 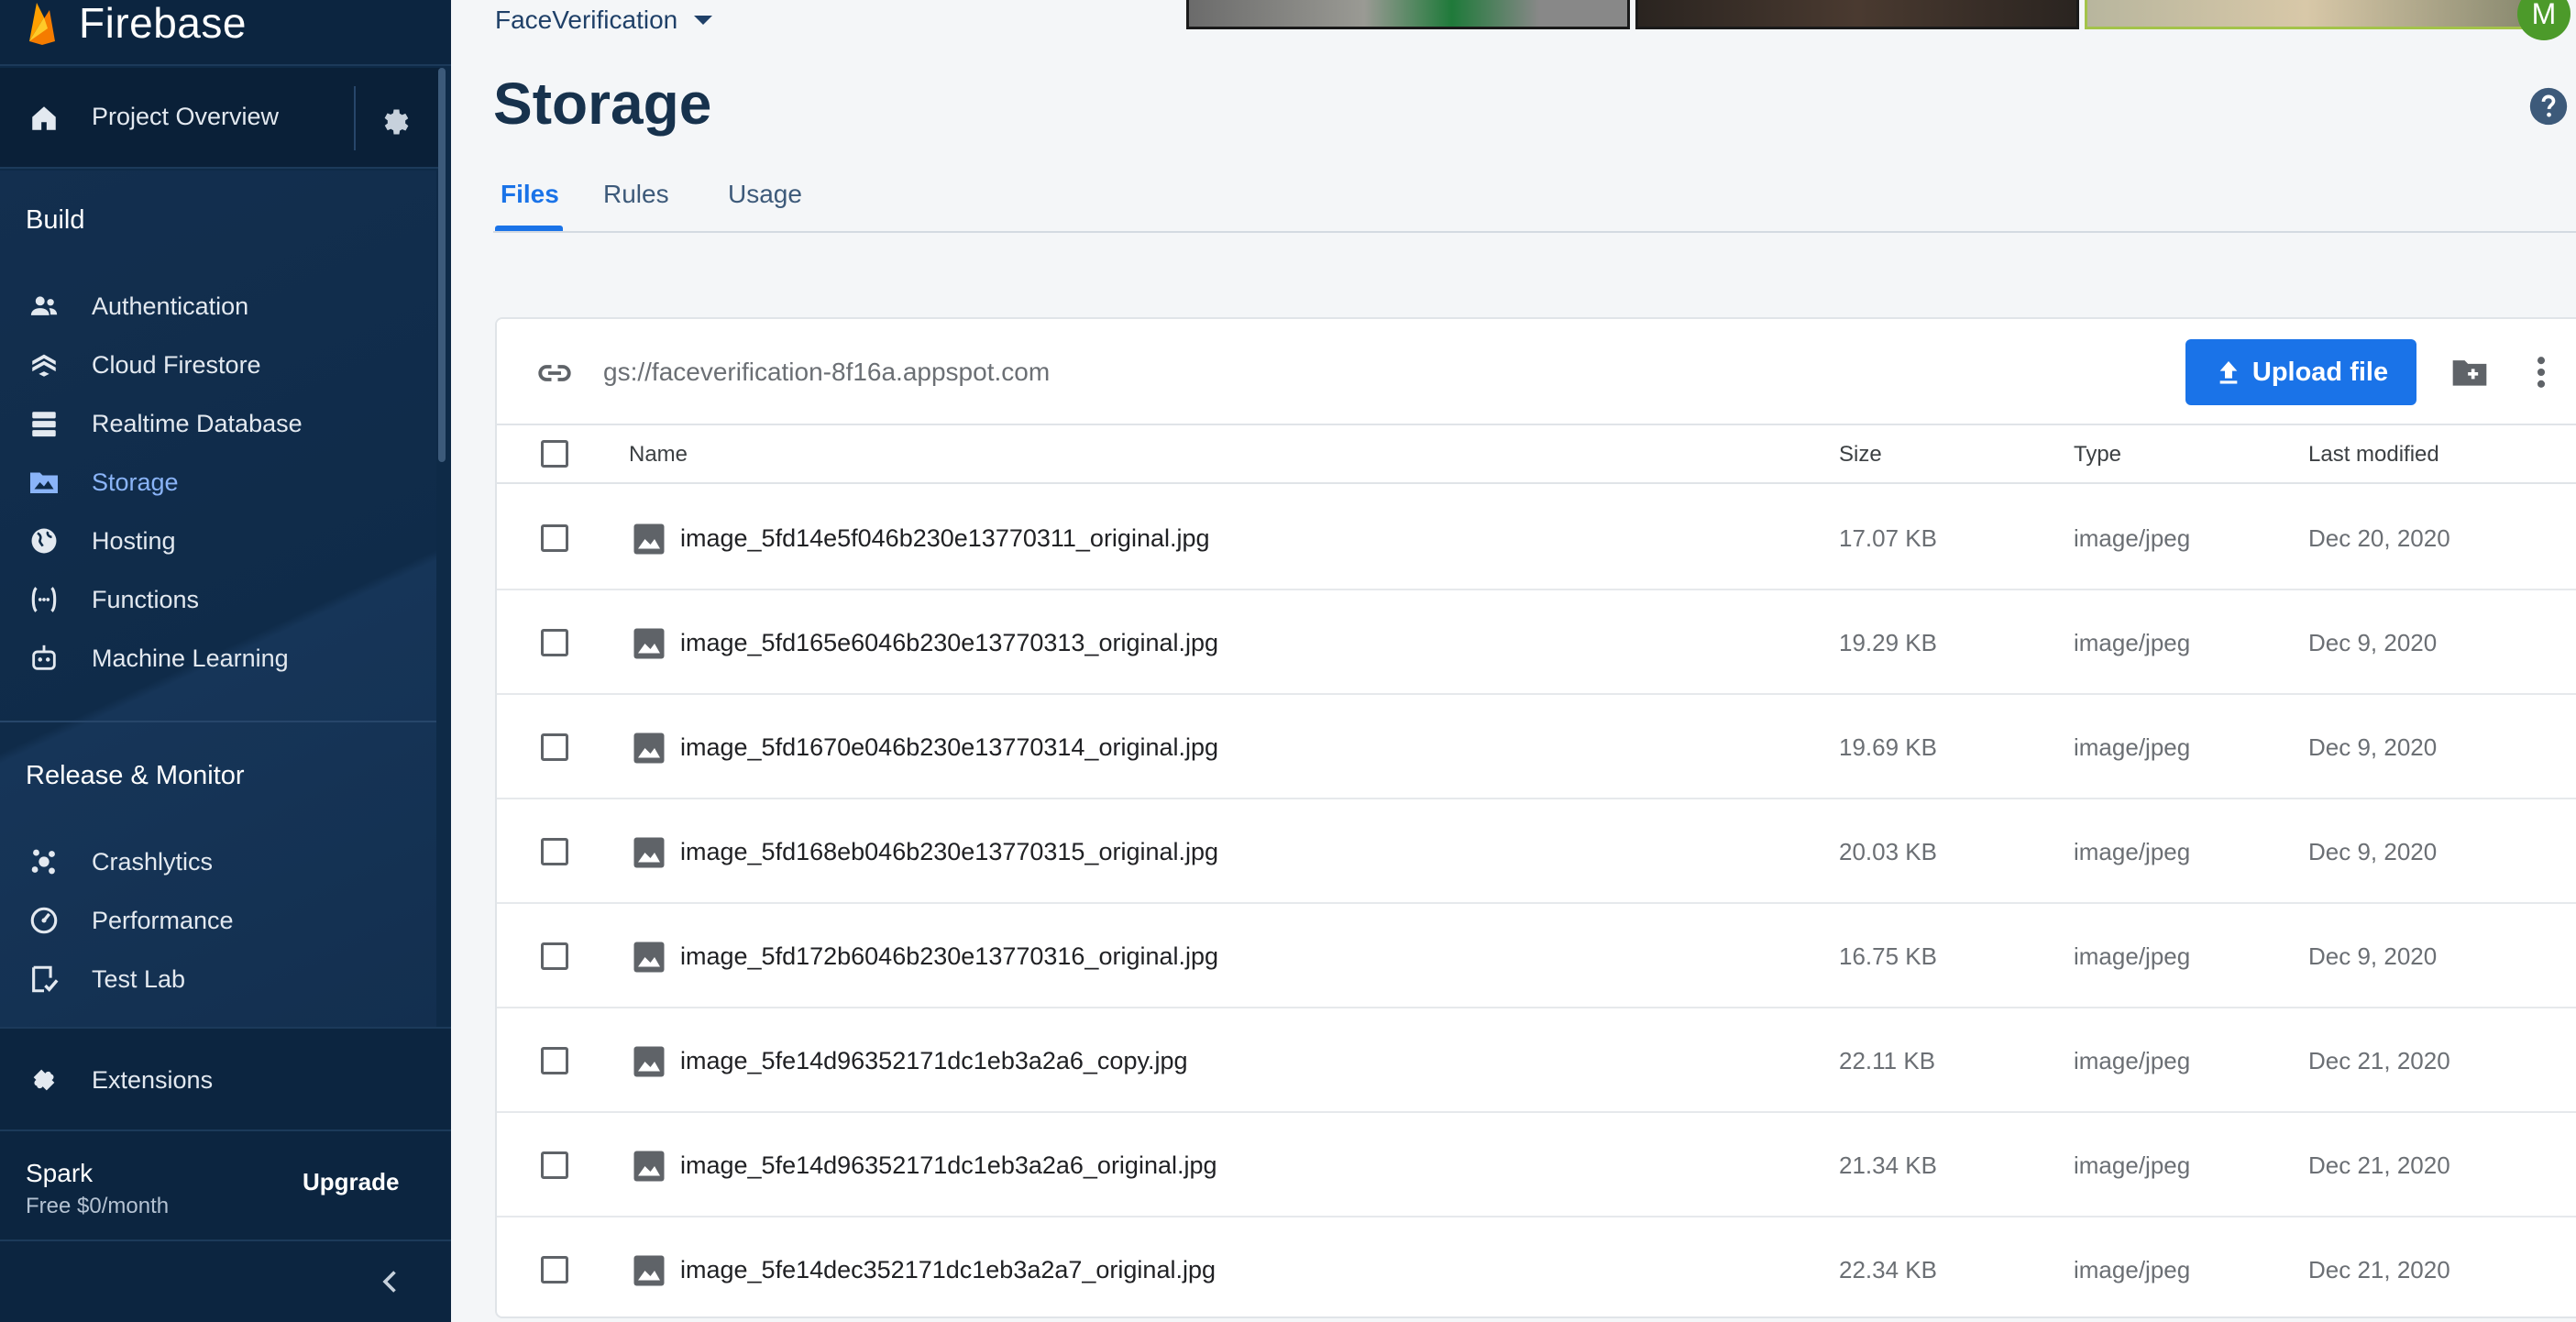 What do you see at coordinates (136, 775) in the screenshot?
I see `release-section-title: Release & Monitor` at bounding box center [136, 775].